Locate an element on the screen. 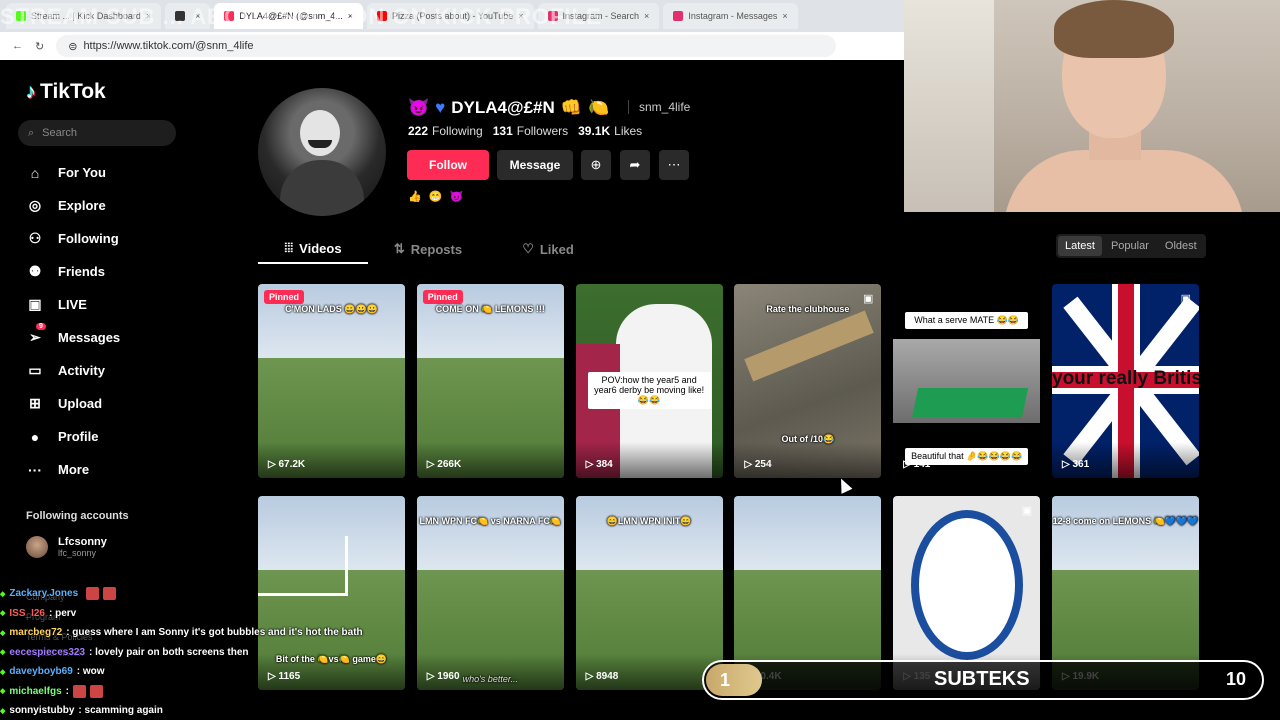 The width and height of the screenshot is (1280, 720). sub-goal-bar: 1 SUBTEKS 10 is located at coordinates (983, 680).